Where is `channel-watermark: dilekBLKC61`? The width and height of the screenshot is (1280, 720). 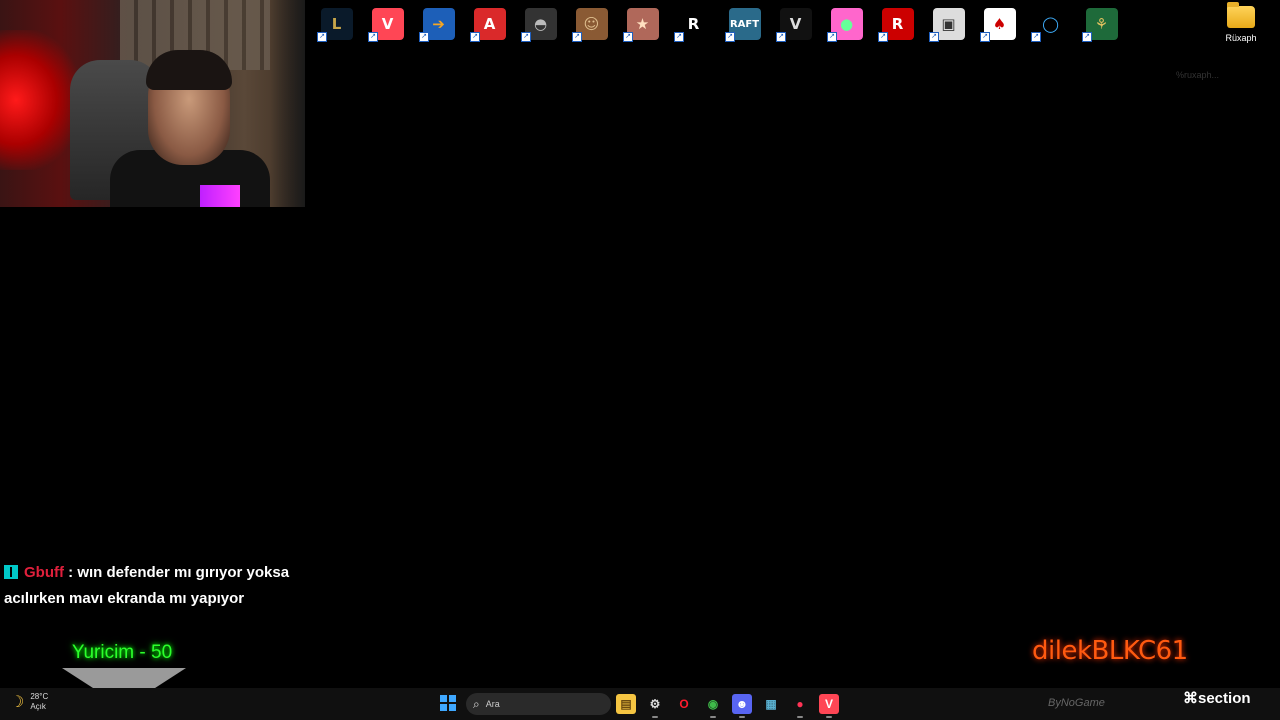 channel-watermark: dilekBLKC61 is located at coordinates (1110, 651).